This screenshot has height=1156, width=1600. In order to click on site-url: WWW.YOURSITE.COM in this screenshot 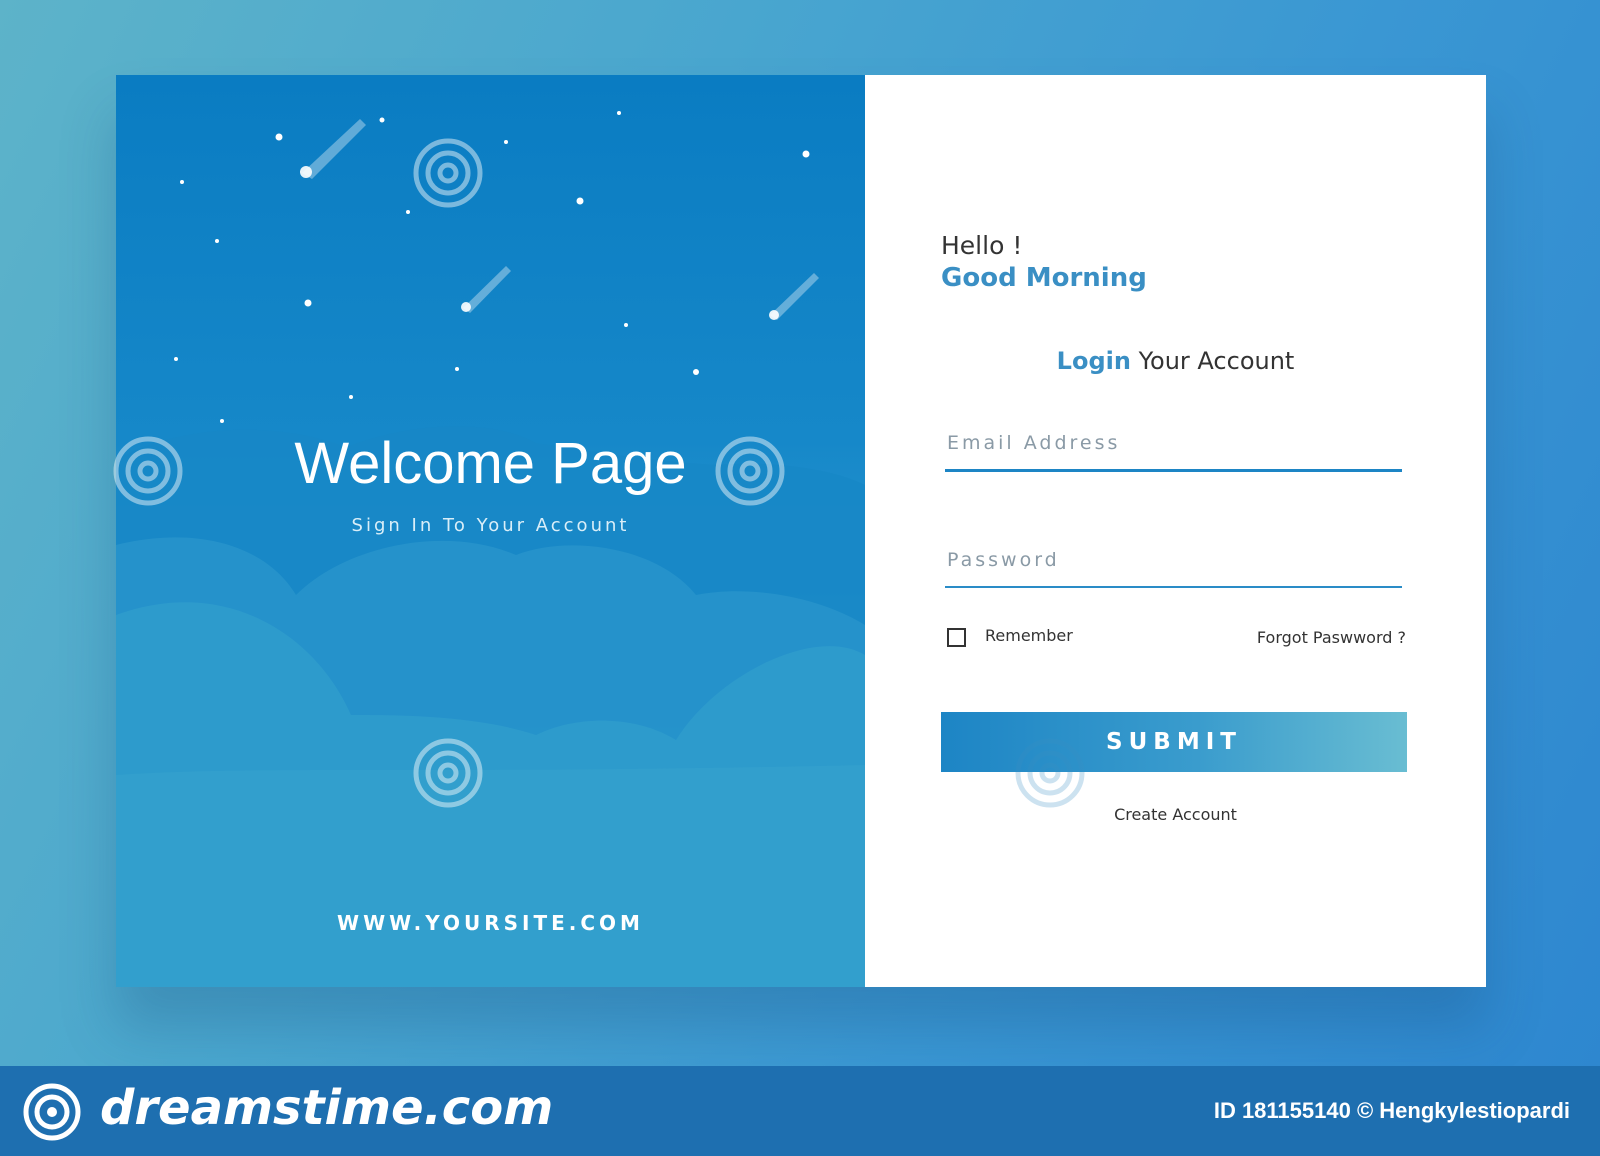, I will do `click(490, 923)`.